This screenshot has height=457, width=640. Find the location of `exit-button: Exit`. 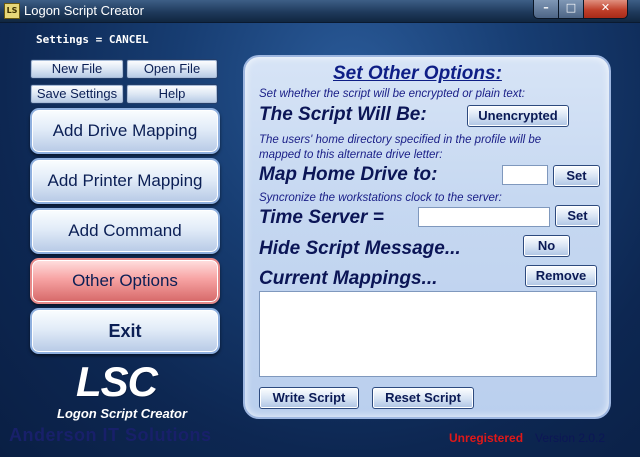

exit-button: Exit is located at coordinates (125, 331).